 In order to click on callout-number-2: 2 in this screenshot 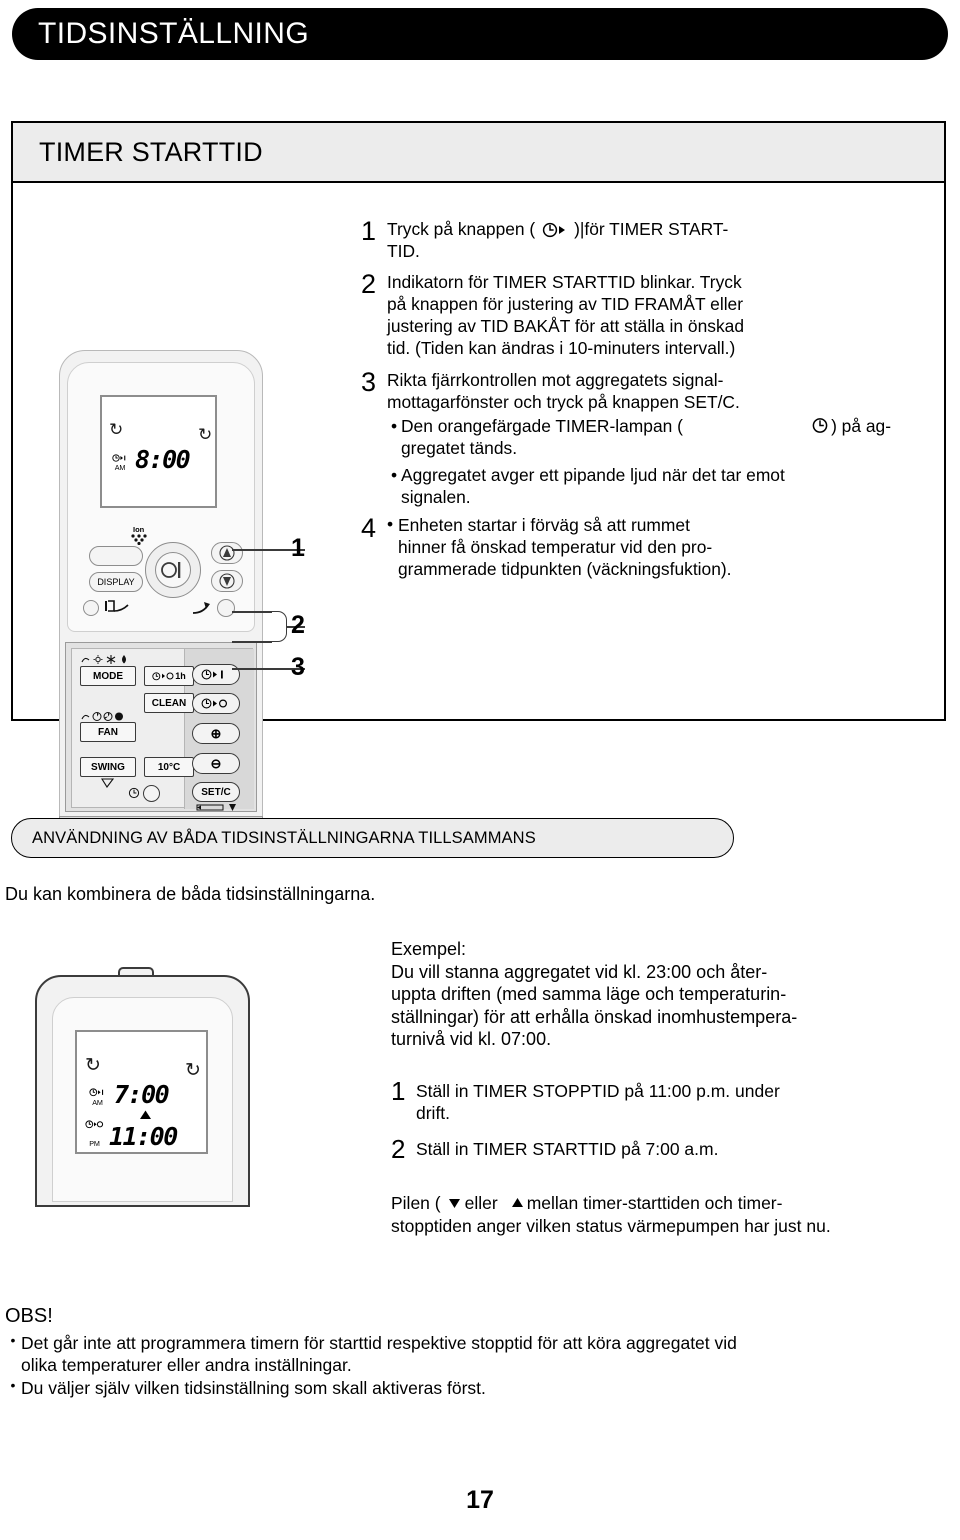, I will do `click(298, 625)`.